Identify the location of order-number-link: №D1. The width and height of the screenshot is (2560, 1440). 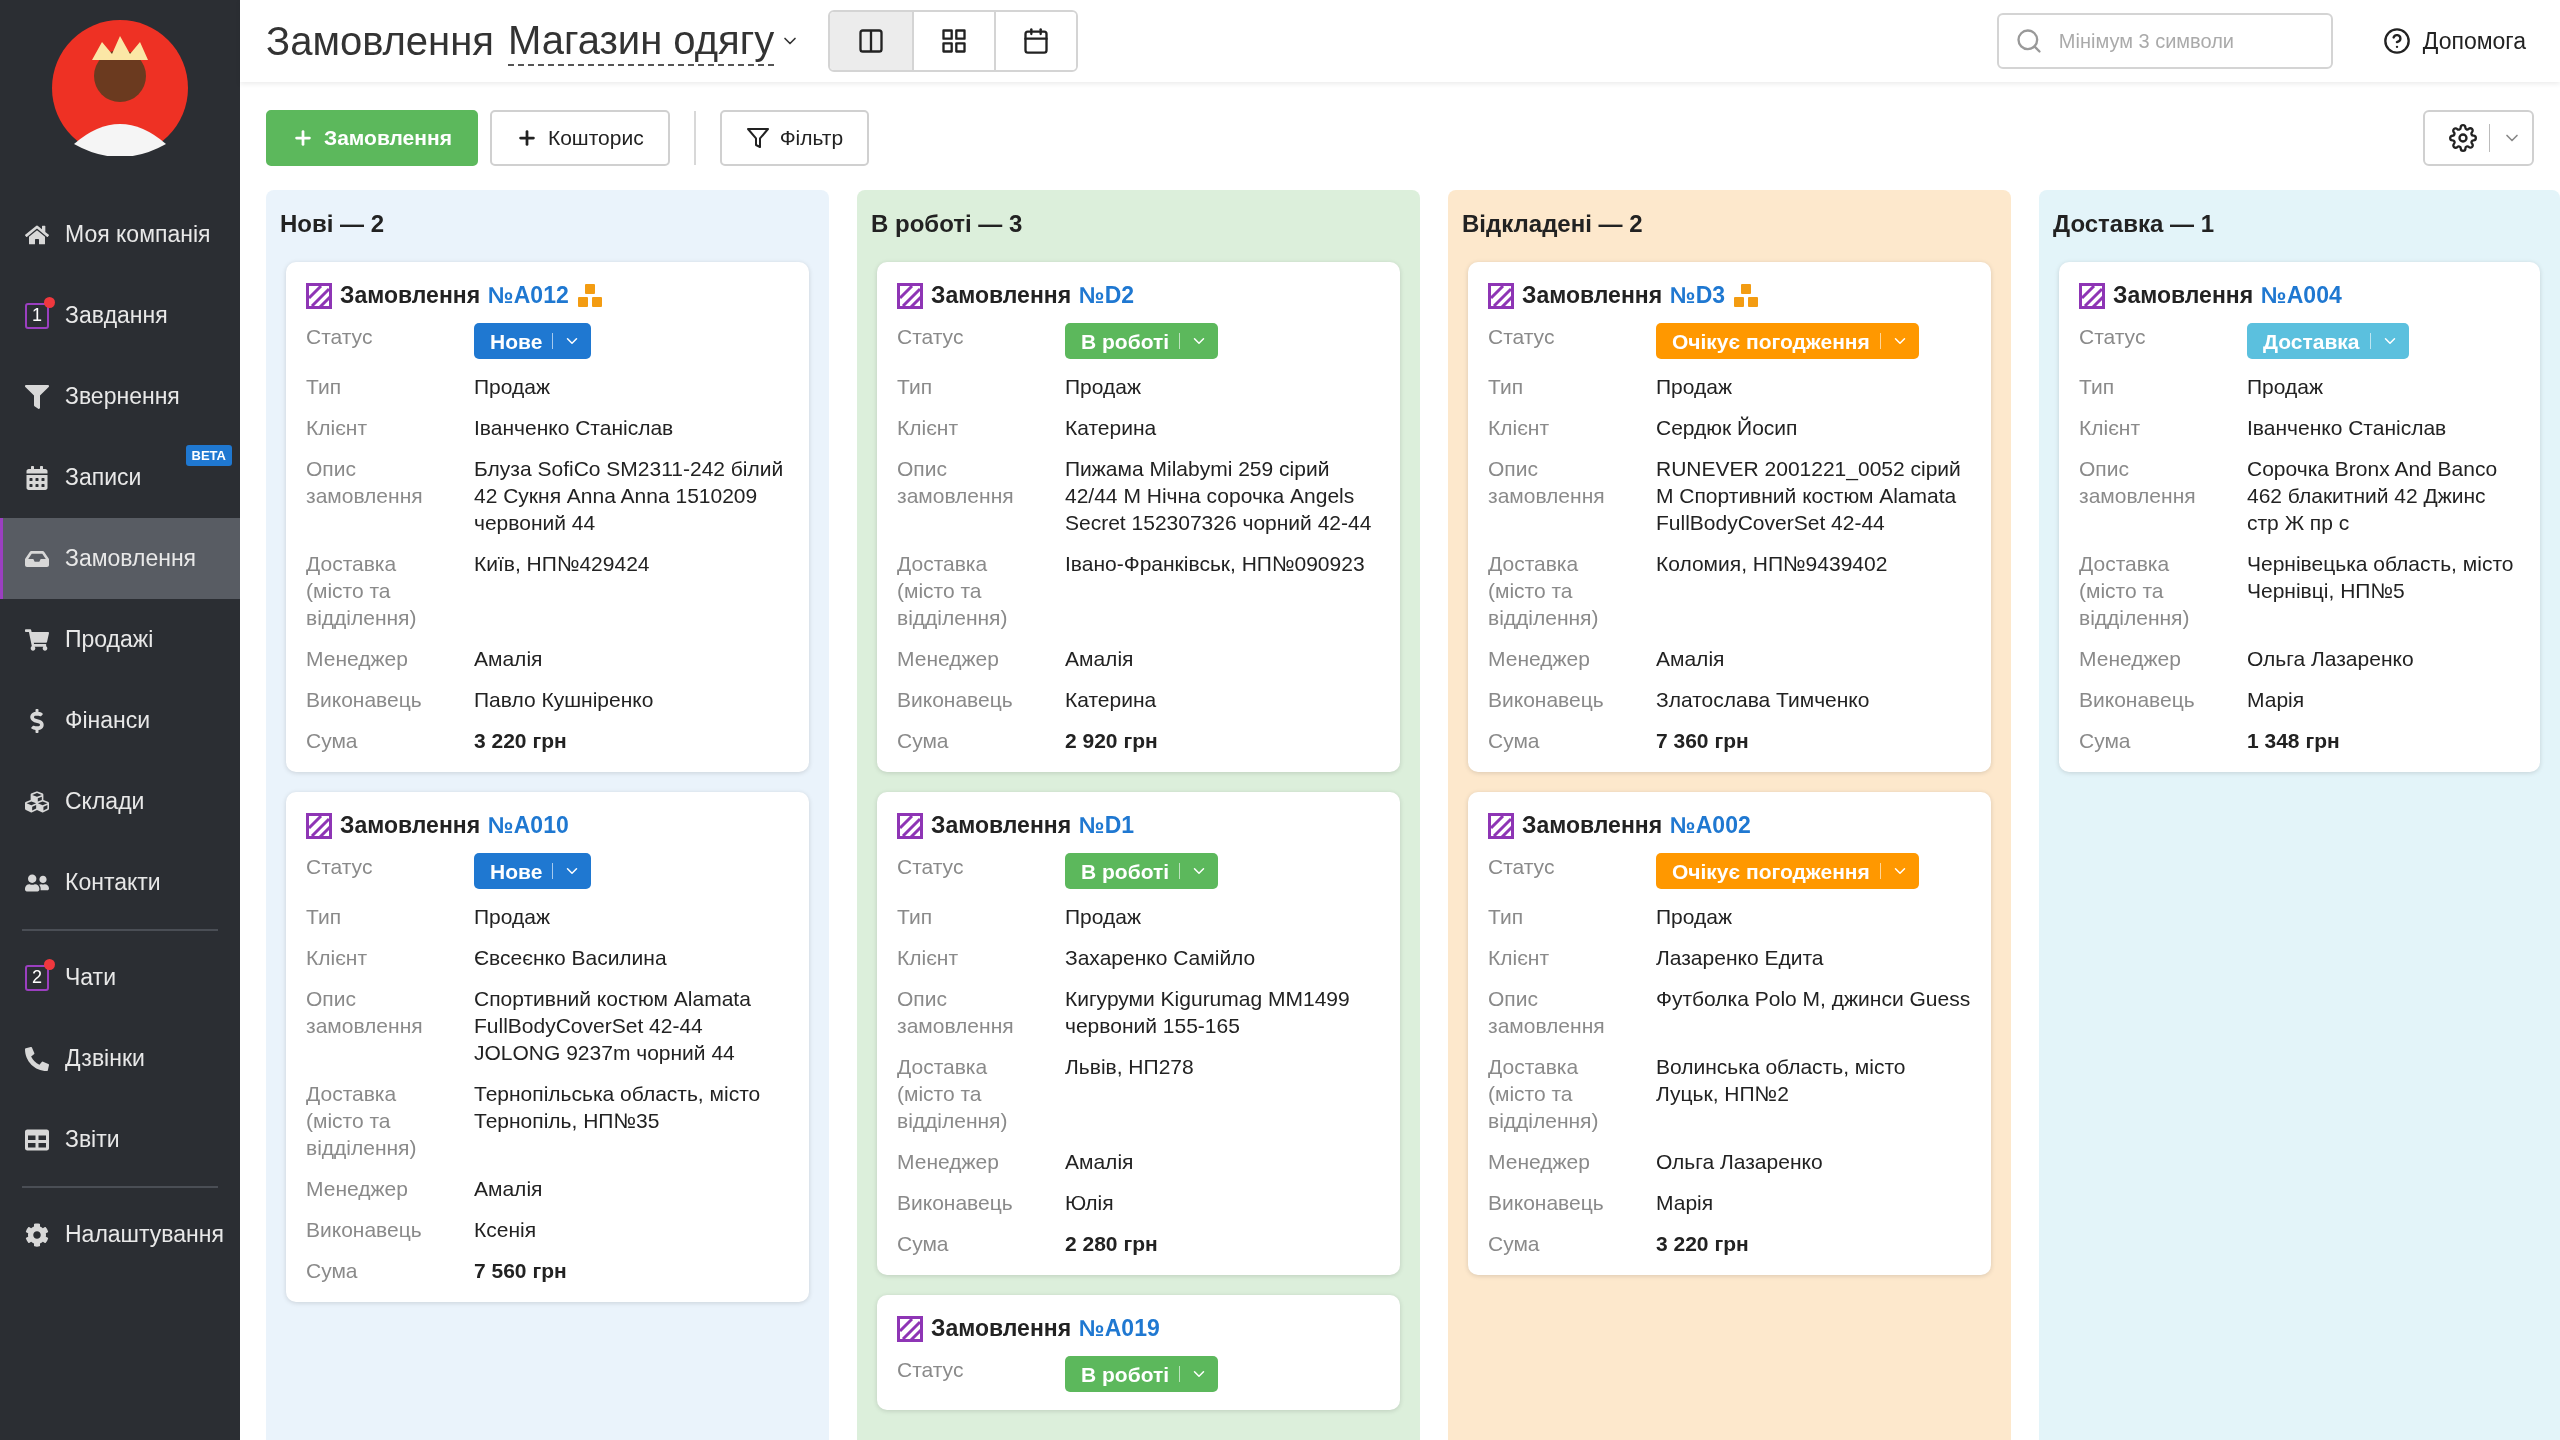
(1107, 825).